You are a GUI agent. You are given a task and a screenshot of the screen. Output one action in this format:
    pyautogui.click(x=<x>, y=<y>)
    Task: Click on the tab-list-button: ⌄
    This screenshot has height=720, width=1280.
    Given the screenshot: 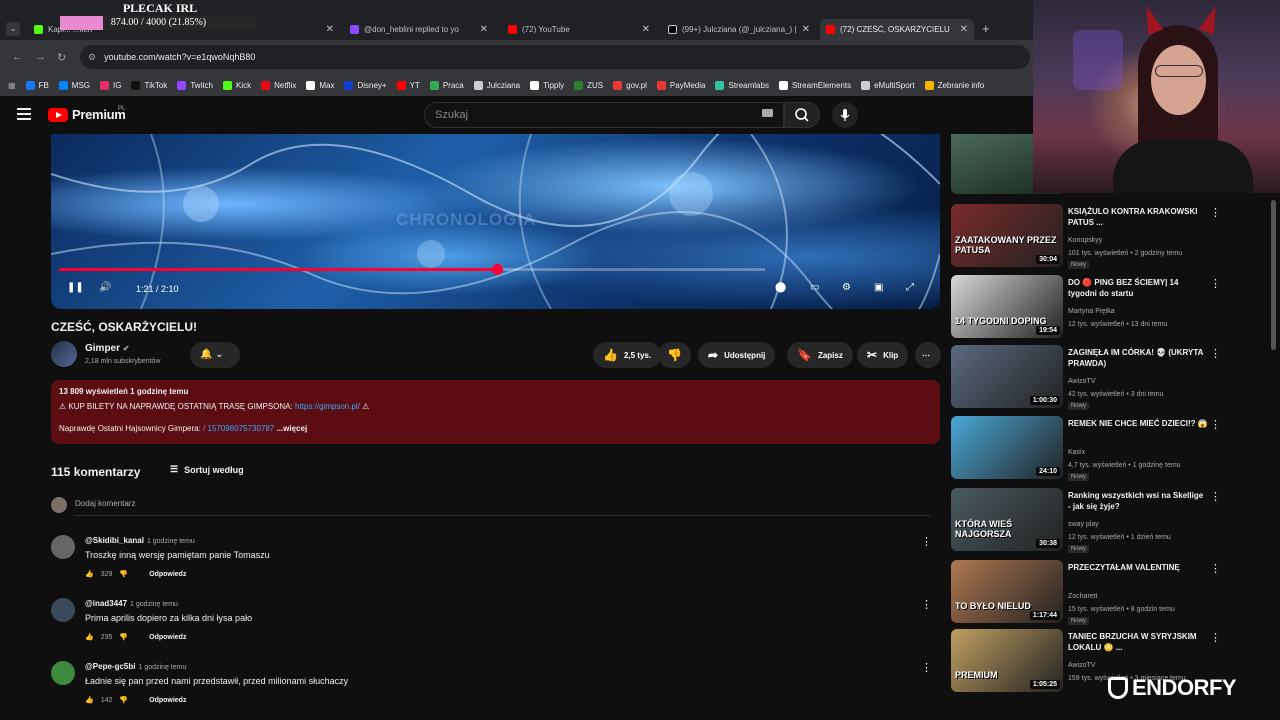 What is the action you would take?
    pyautogui.click(x=13, y=29)
    